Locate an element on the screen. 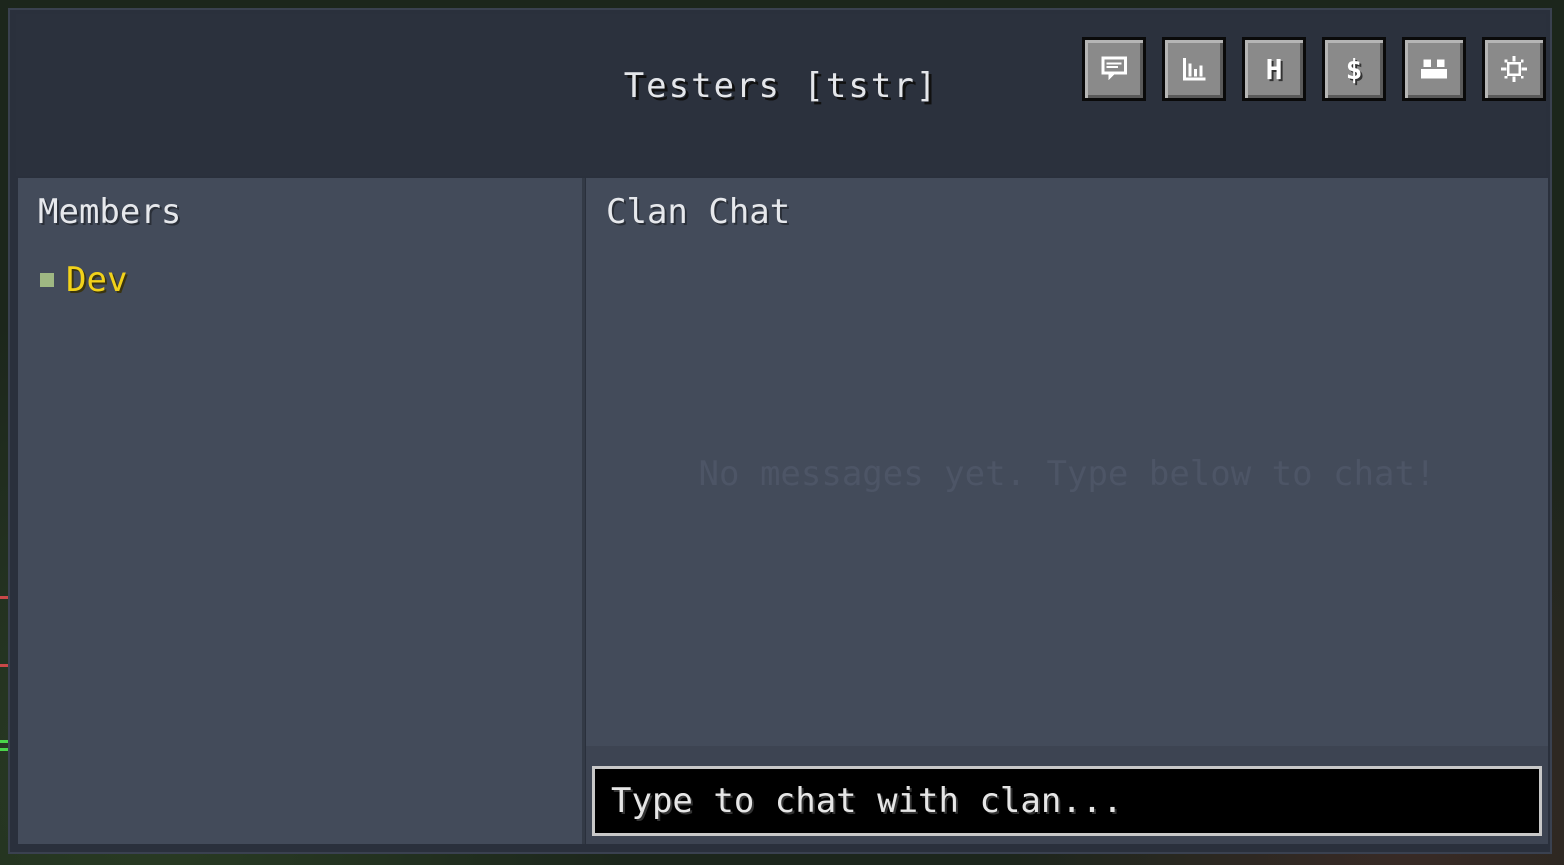  members-title: Members is located at coordinates (110, 212).